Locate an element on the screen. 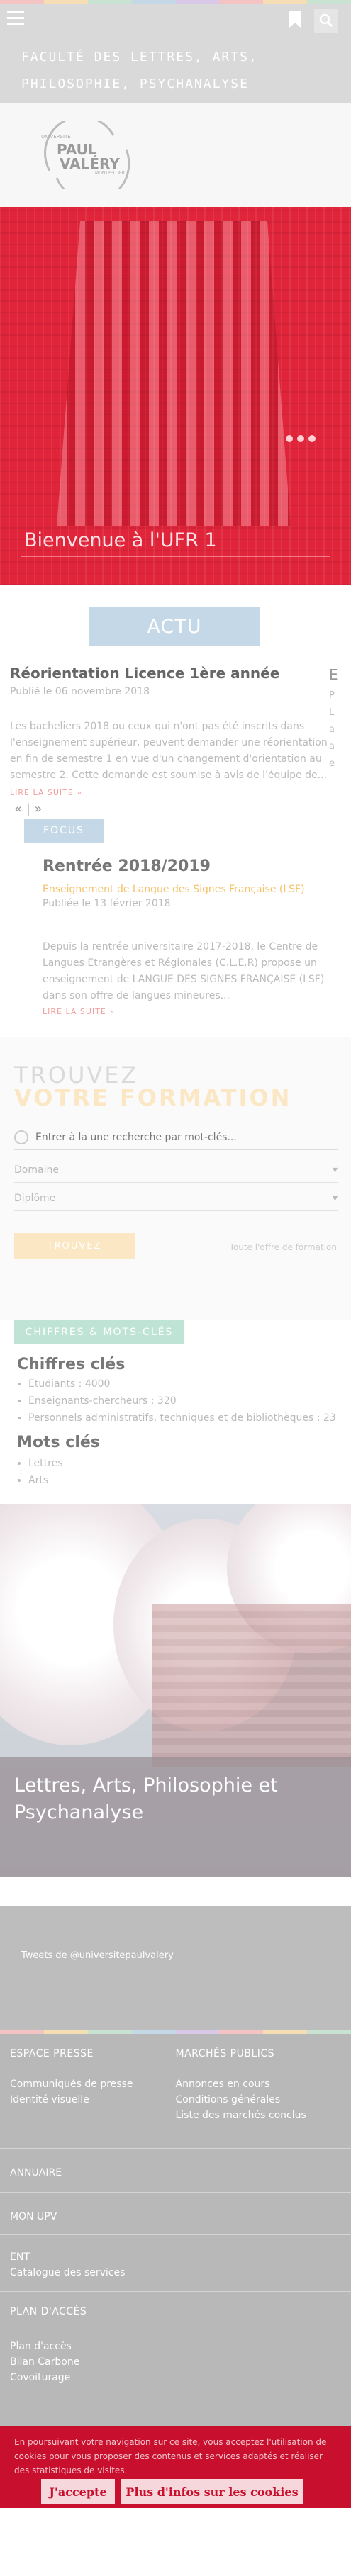  key-figures-tag: CHIFFRES & MOTS-CLÉS is located at coordinates (99, 1332).